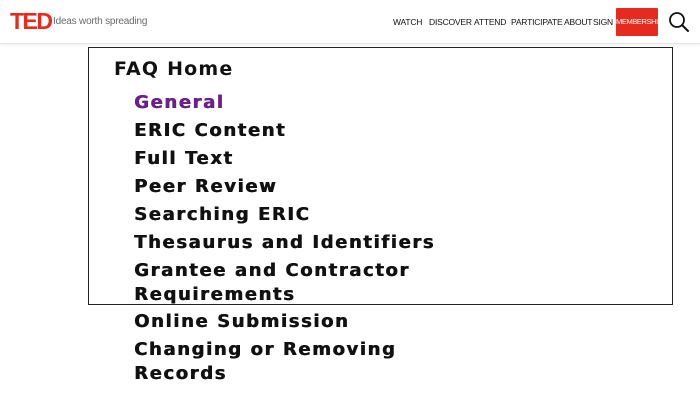 The image size is (700, 400). What do you see at coordinates (174, 69) in the screenshot?
I see `faq-home-heading: FAQ Home` at bounding box center [174, 69].